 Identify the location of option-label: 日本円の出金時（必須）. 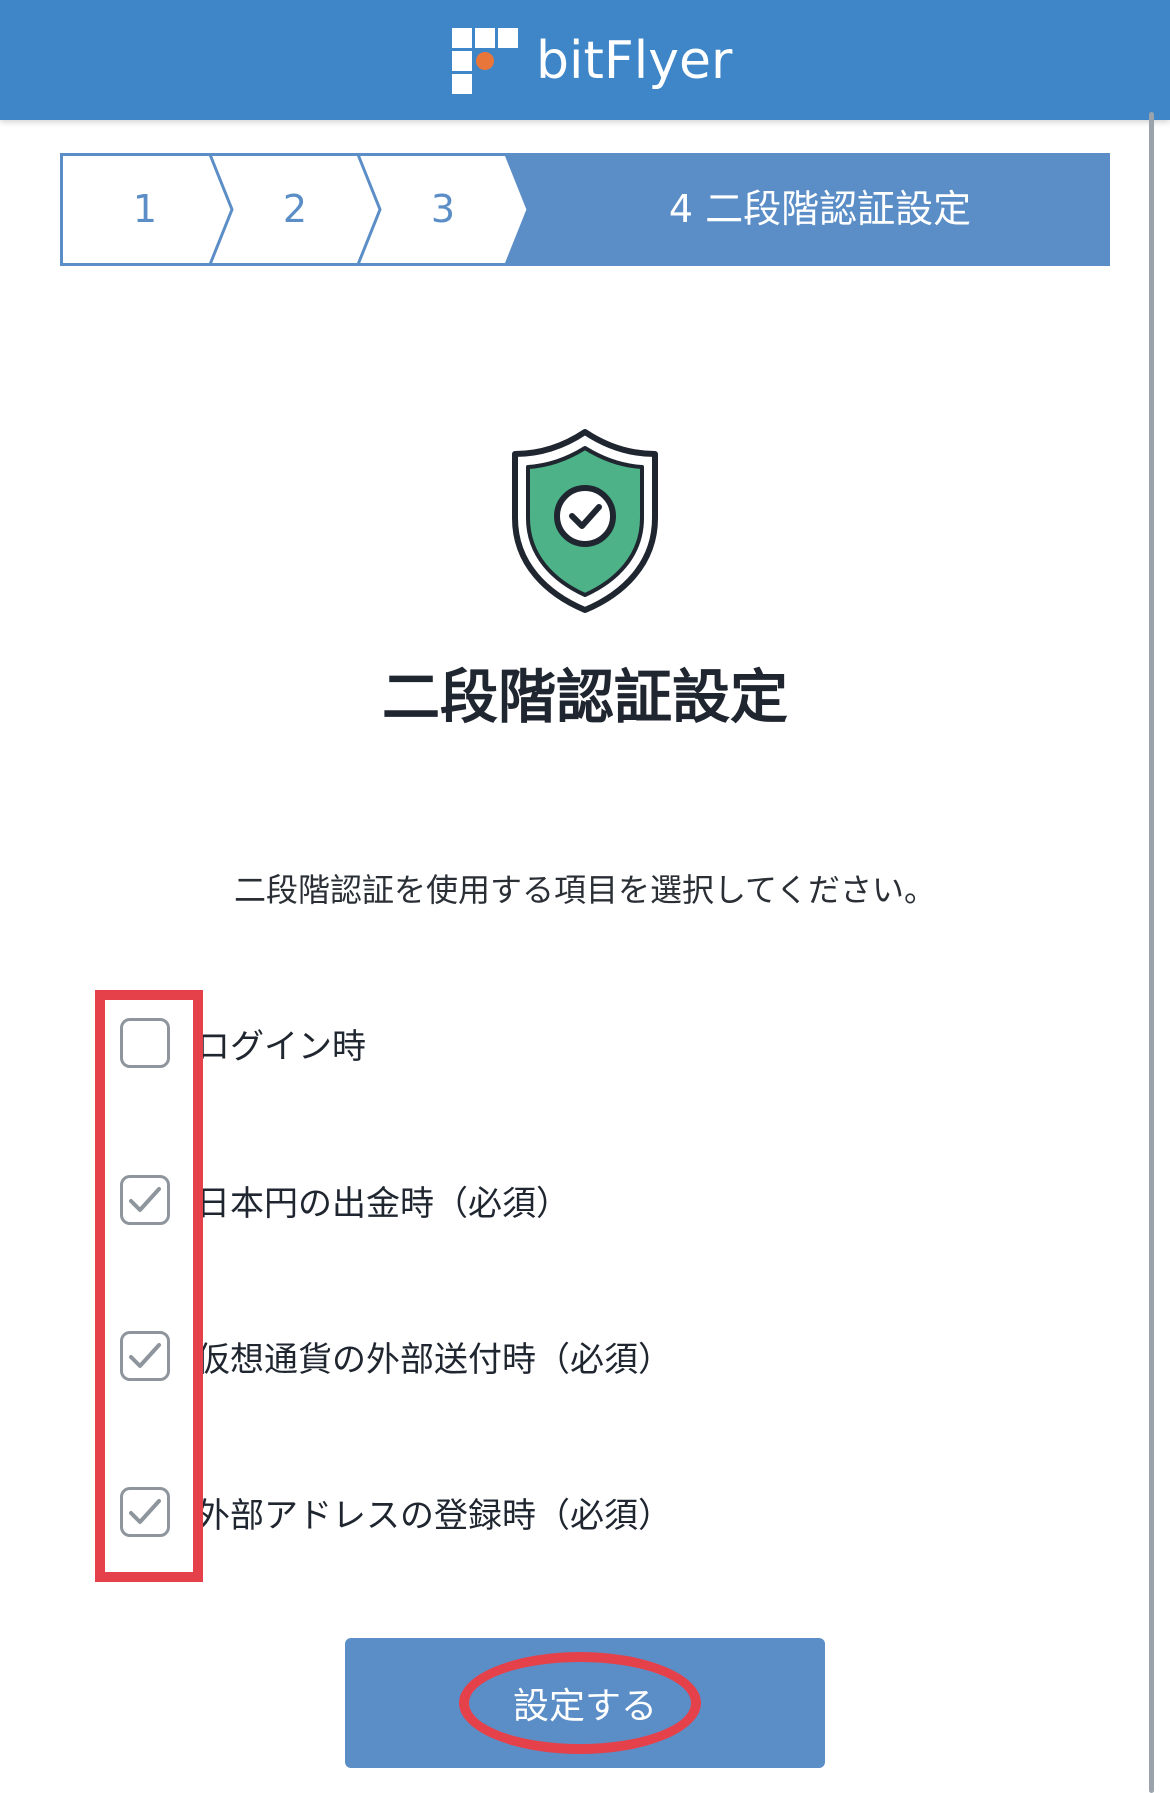
(383, 1203).